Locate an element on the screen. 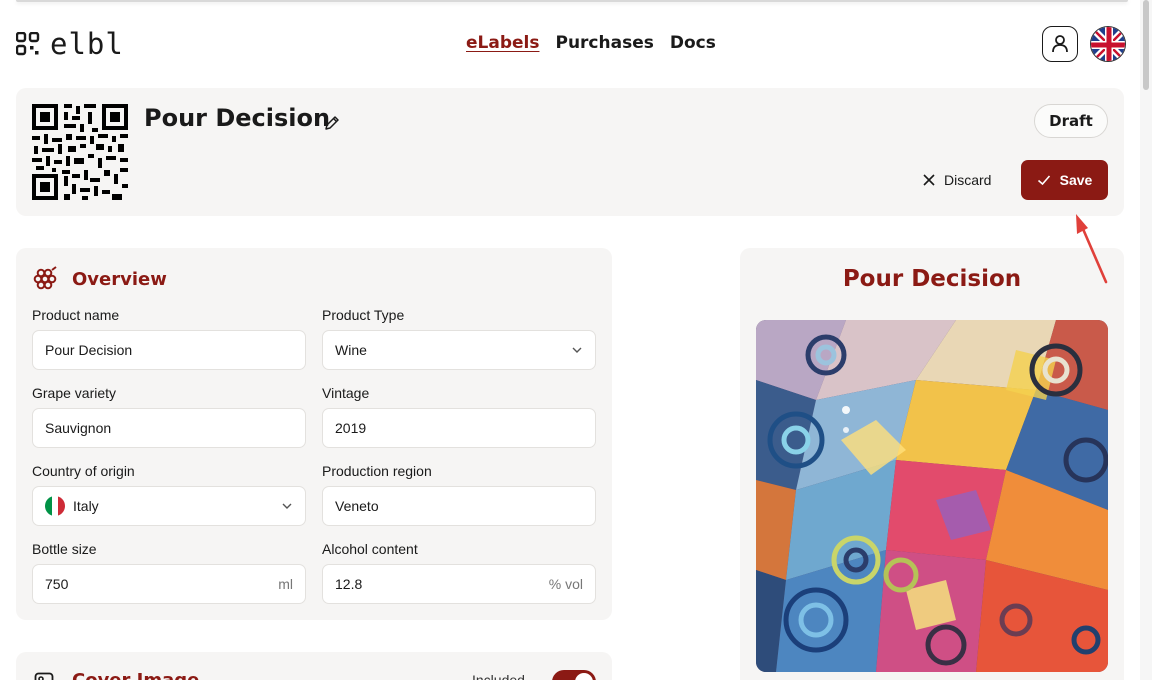 The height and width of the screenshot is (680, 1152). language-selector is located at coordinates (1108, 44).